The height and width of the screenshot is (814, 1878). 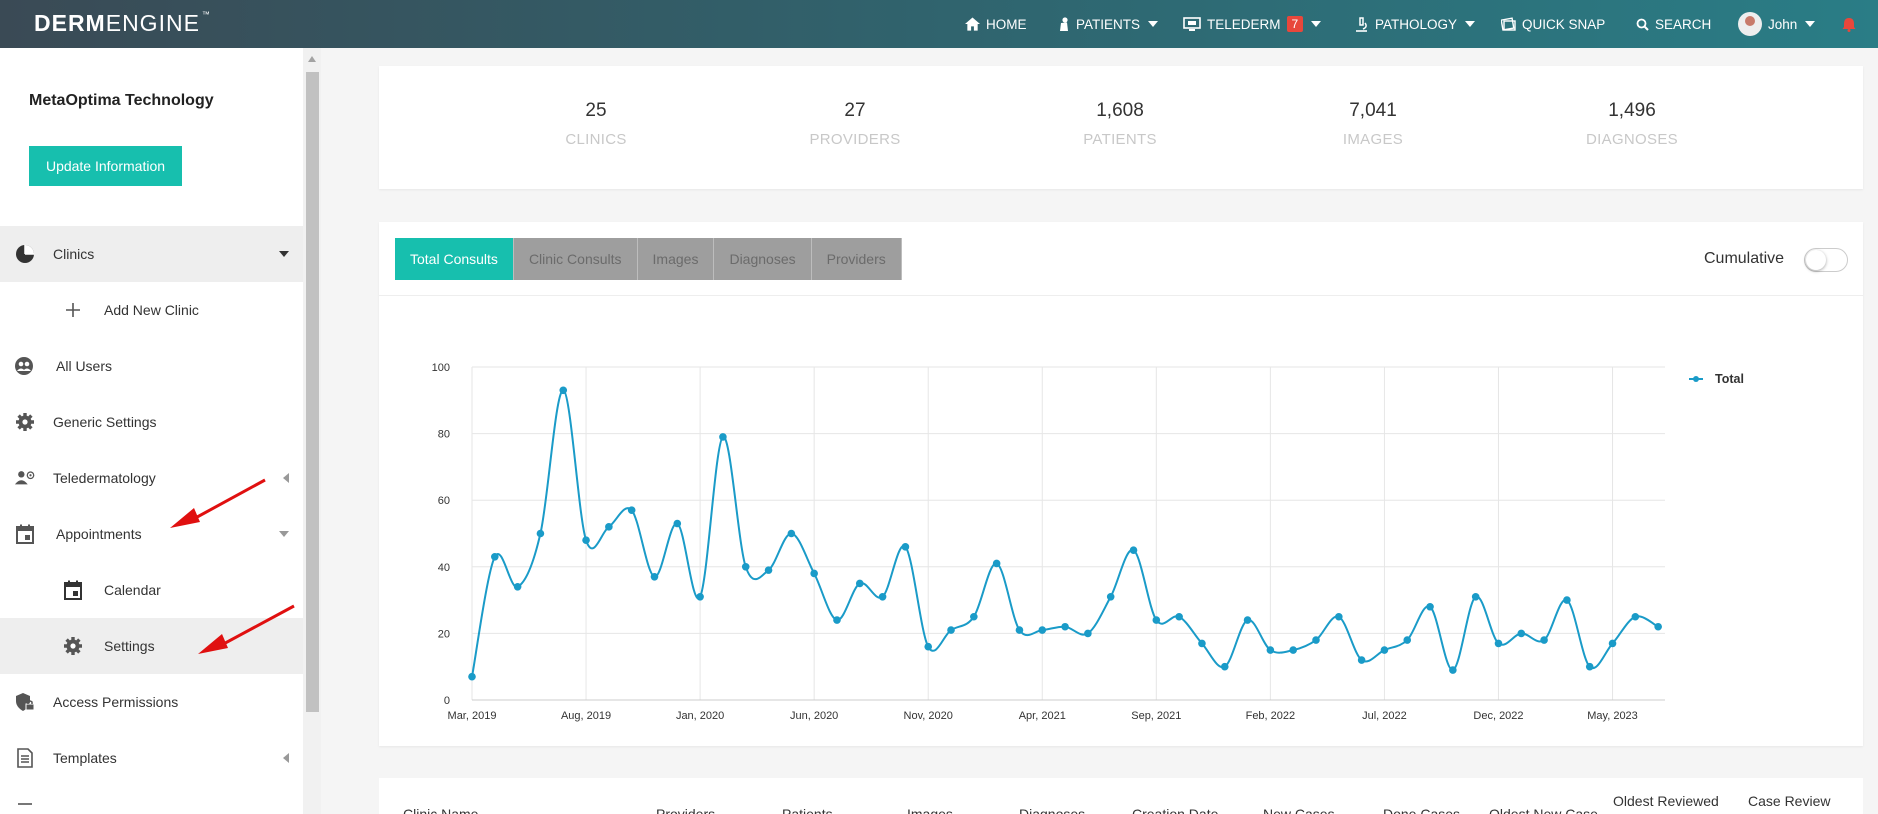 What do you see at coordinates (1508, 24) in the screenshot?
I see `quick-snap-icon` at bounding box center [1508, 24].